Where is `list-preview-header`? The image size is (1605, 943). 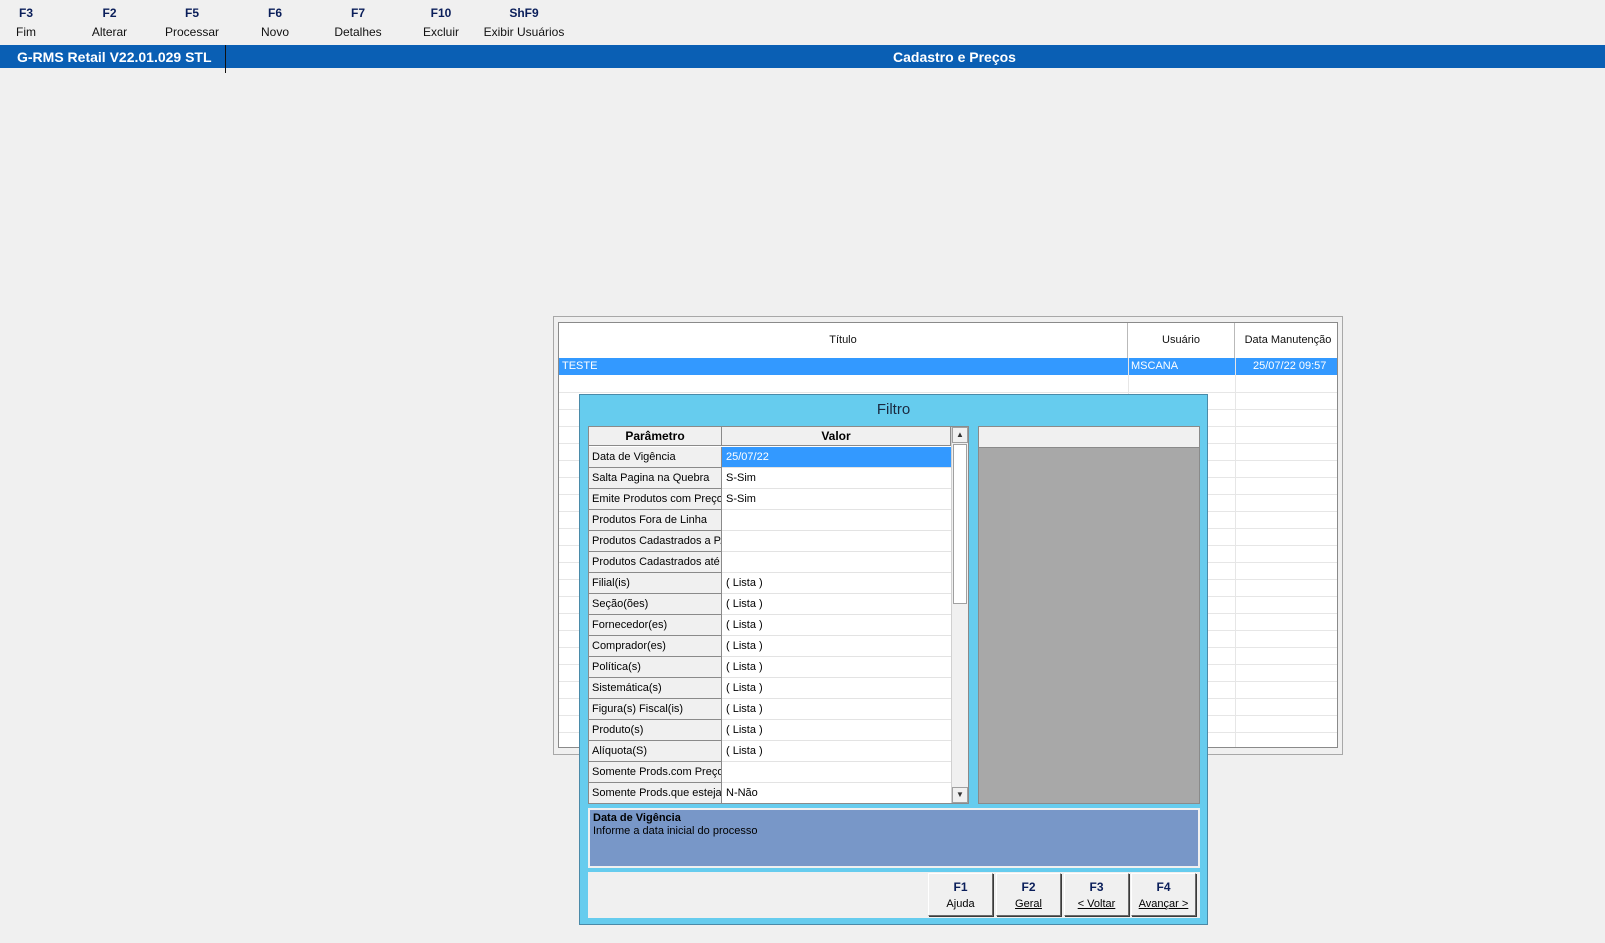 list-preview-header is located at coordinates (1089, 437).